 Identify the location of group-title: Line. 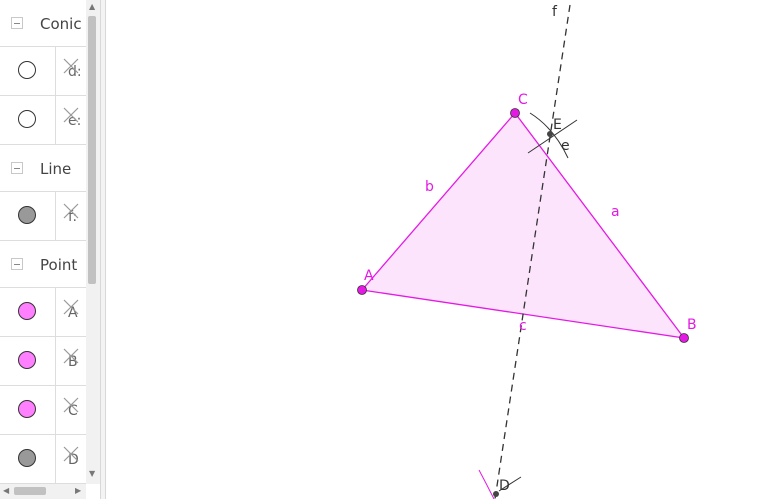
(56, 169).